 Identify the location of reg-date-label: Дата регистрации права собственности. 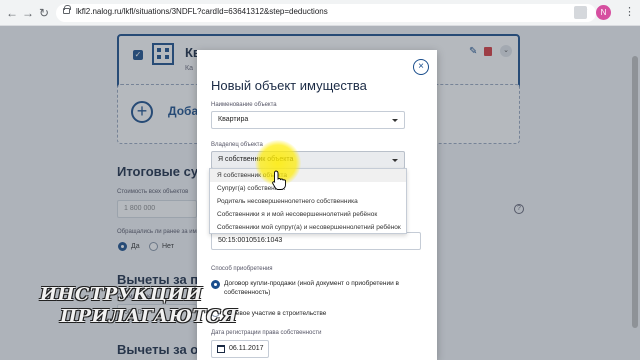
(266, 333).